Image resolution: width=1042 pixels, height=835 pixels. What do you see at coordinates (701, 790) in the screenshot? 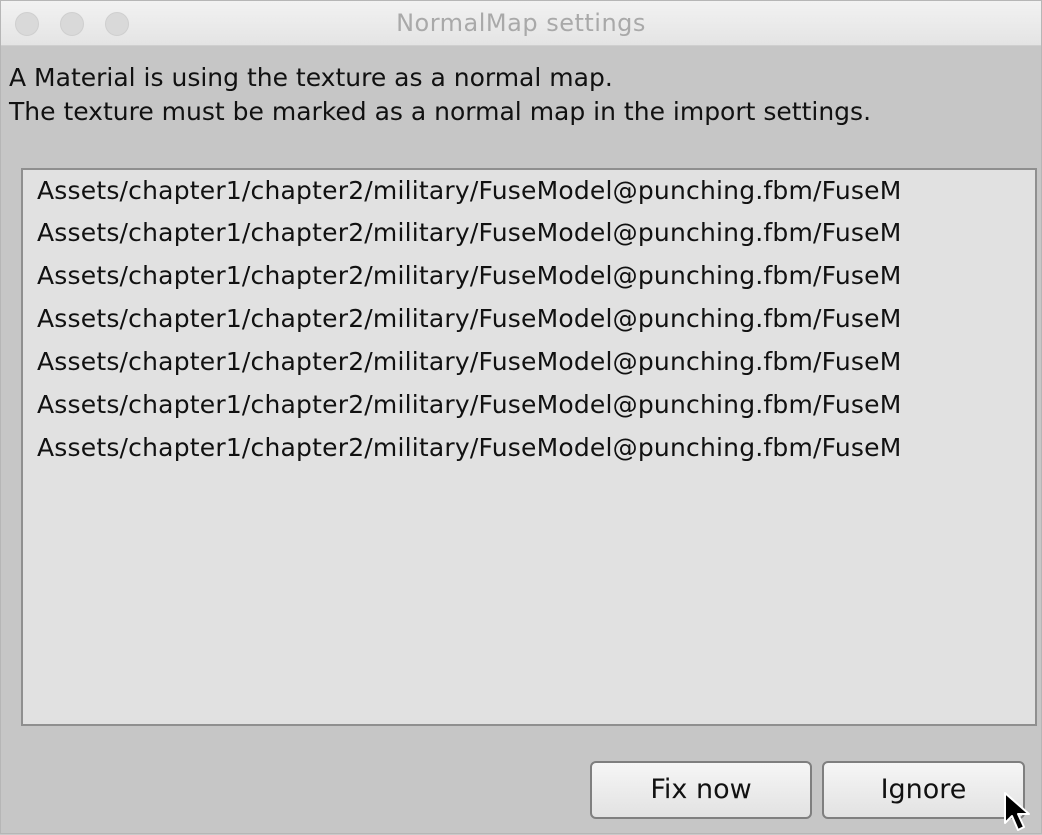
I see `fix-now-button: Fix now` at bounding box center [701, 790].